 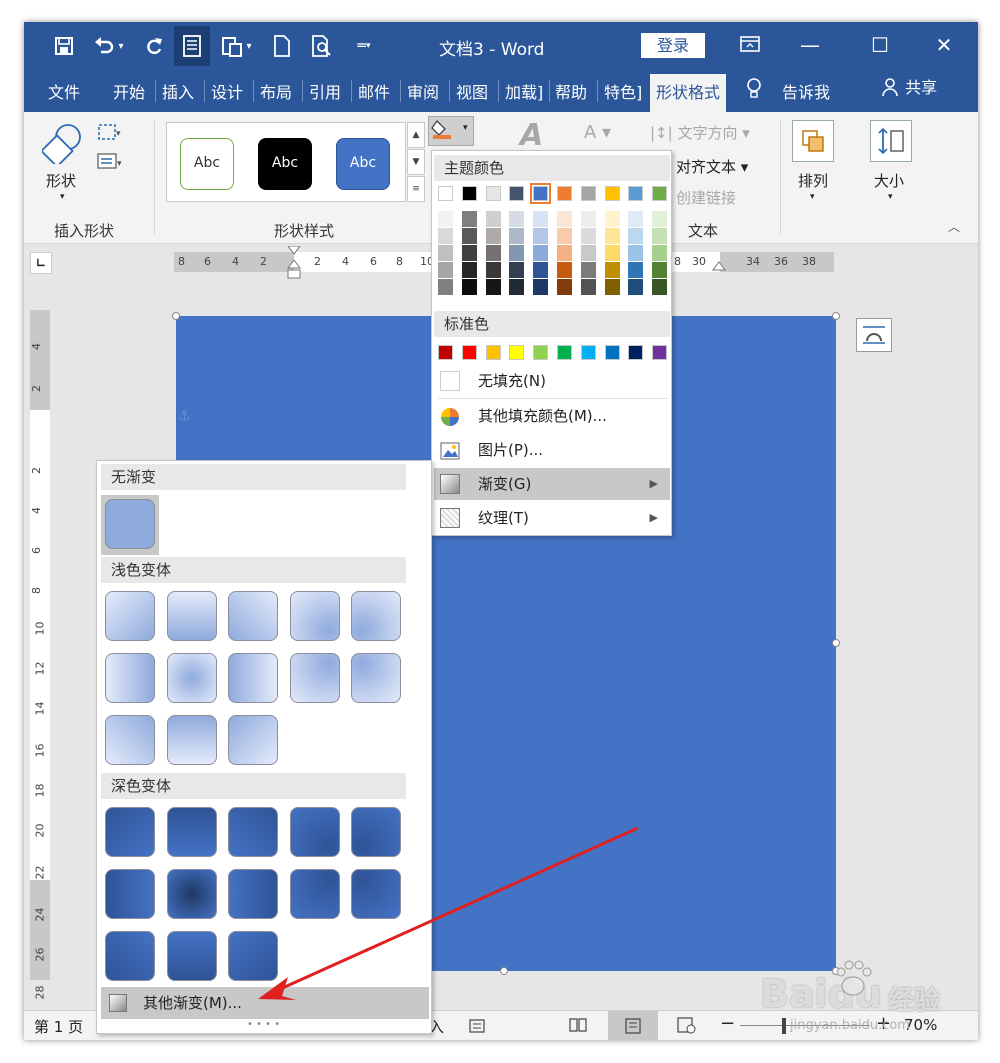 I want to click on annotation-arrow-icon, so click(x=448, y=913).